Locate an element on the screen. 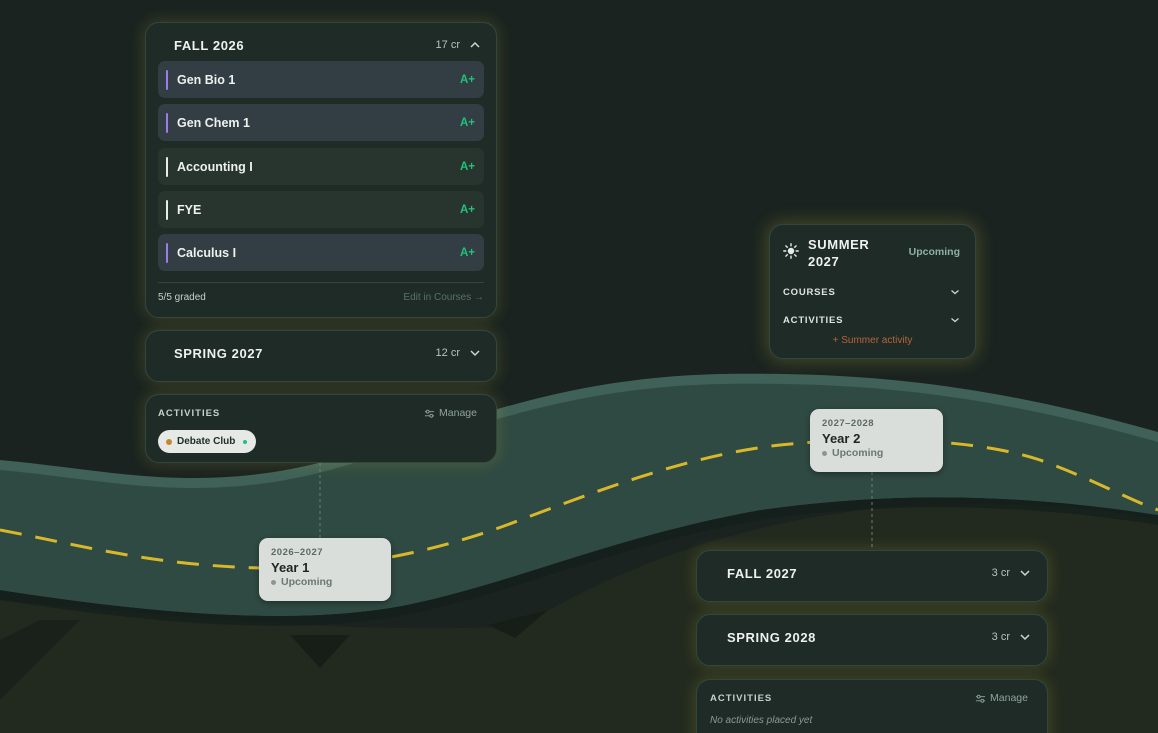 The width and height of the screenshot is (1158, 733). course-row: Gen Chem 1 A+ is located at coordinates (321, 122).